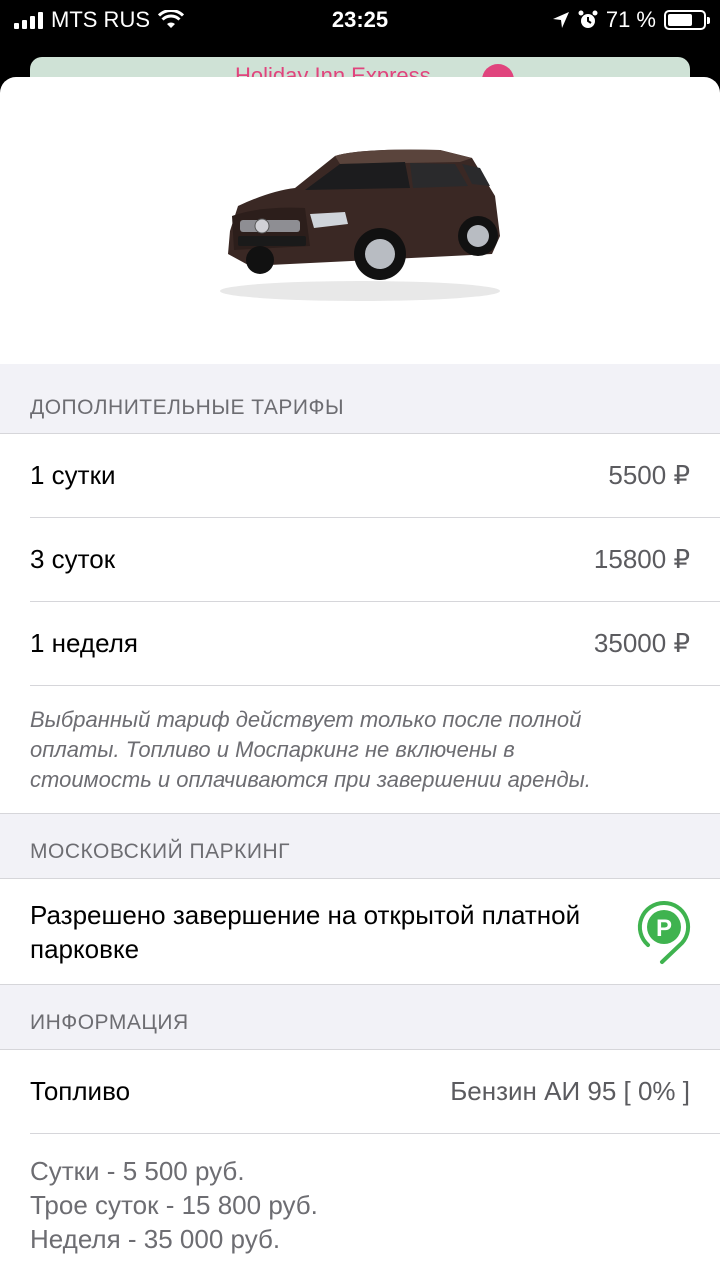 This screenshot has width=720, height=1280. What do you see at coordinates (73, 475) in the screenshot?
I see `tariff-label: 1 сутки` at bounding box center [73, 475].